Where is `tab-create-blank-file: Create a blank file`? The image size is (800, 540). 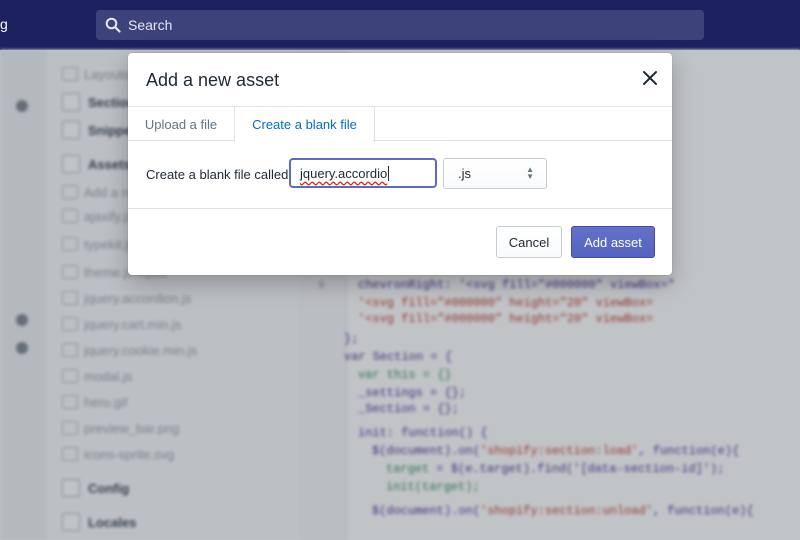
tab-create-blank-file: Create a blank file is located at coordinates (304, 124).